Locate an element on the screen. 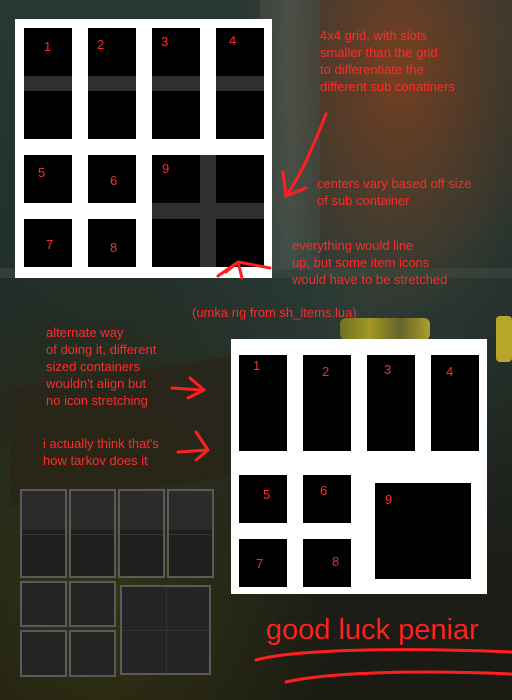 The height and width of the screenshot is (700, 512). arrow-curve-to-panel is located at coordinates (306, 155).